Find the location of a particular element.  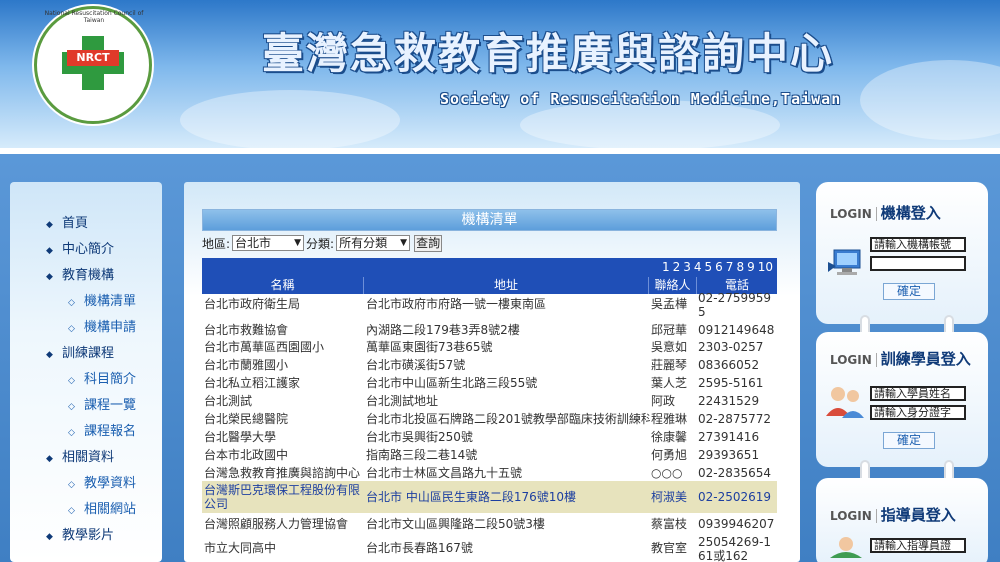

student-name-input: 請輸入學員姓名 is located at coordinates (918, 393).